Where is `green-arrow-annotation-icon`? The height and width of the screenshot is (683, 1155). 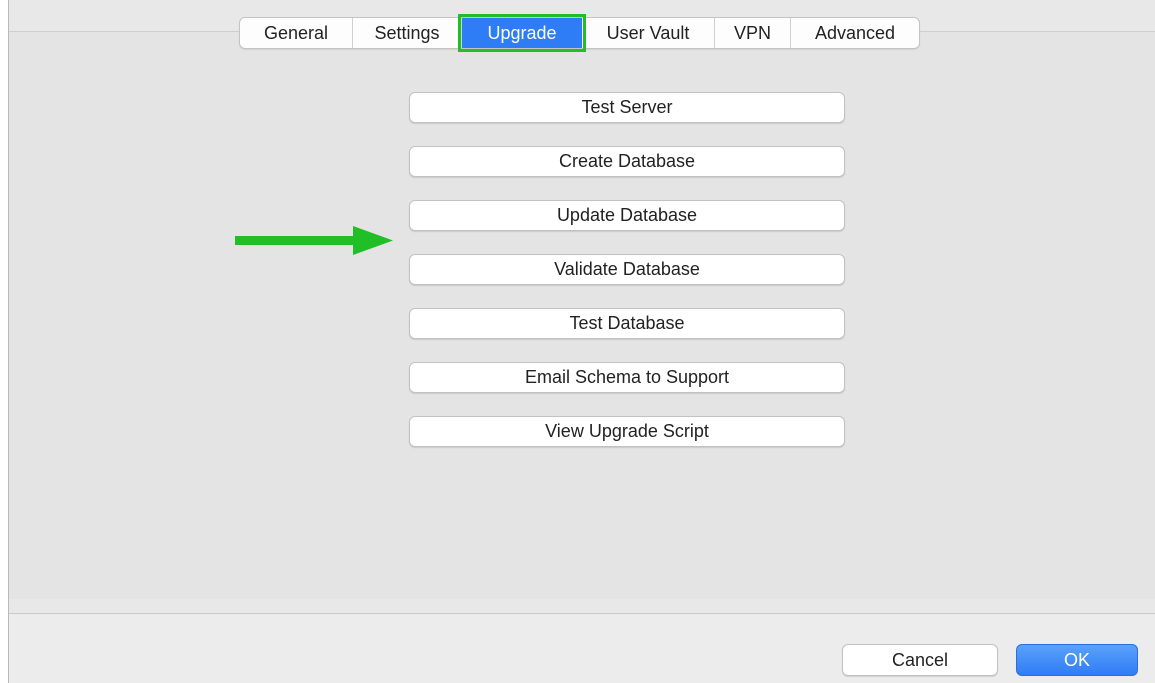
green-arrow-annotation-icon is located at coordinates (314, 240).